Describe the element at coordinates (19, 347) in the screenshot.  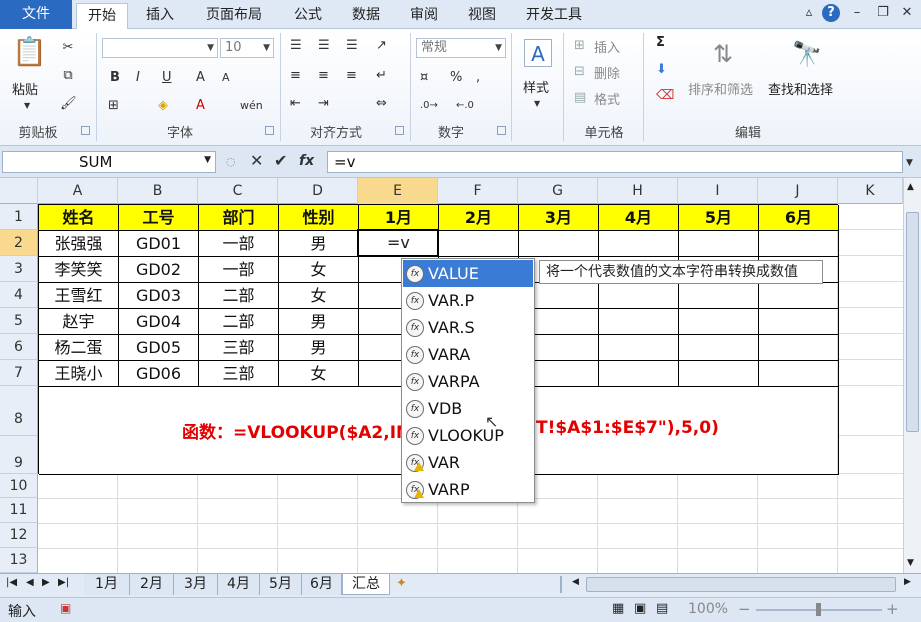
I see `row-header: 6` at that location.